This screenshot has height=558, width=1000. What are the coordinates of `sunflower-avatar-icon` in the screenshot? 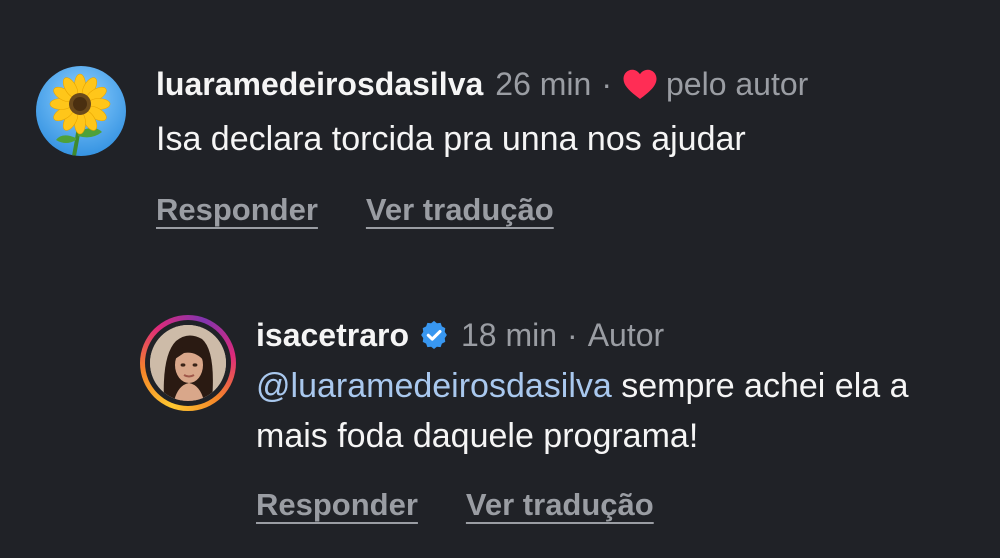 It's located at (81, 111).